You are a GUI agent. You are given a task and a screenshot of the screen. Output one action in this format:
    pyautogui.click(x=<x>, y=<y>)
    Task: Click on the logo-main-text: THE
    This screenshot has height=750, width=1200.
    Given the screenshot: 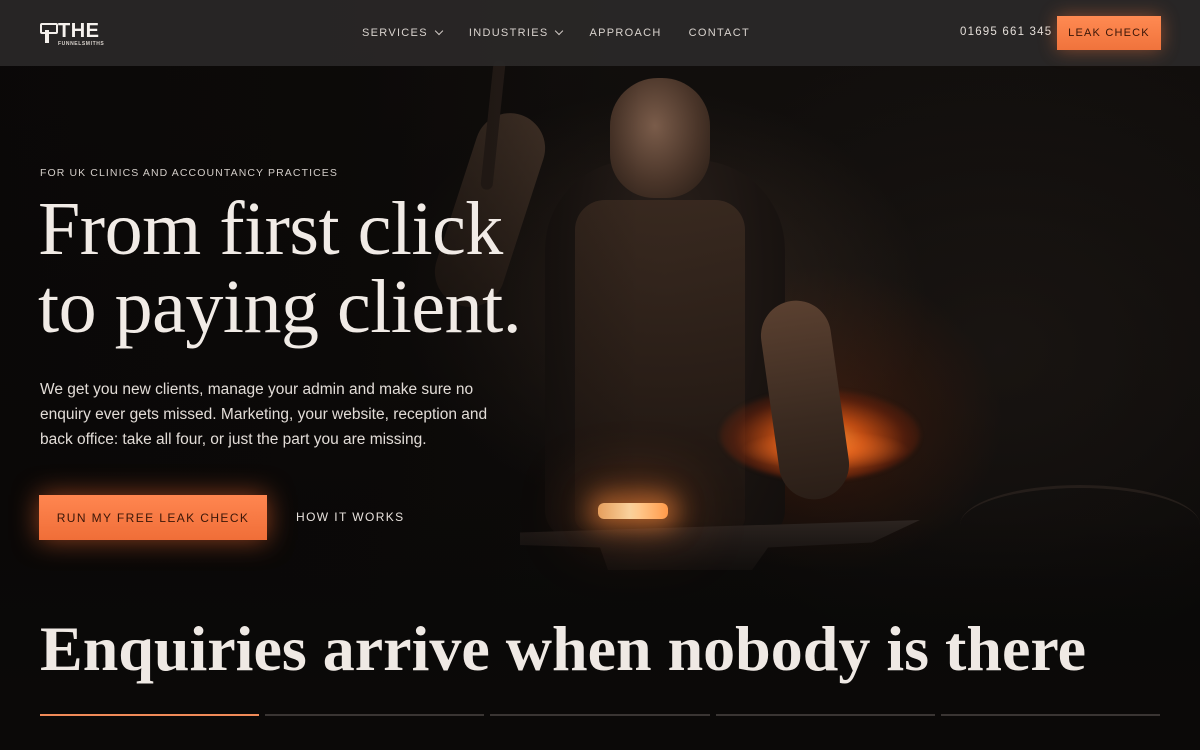 What is the action you would take?
    pyautogui.click(x=79, y=31)
    